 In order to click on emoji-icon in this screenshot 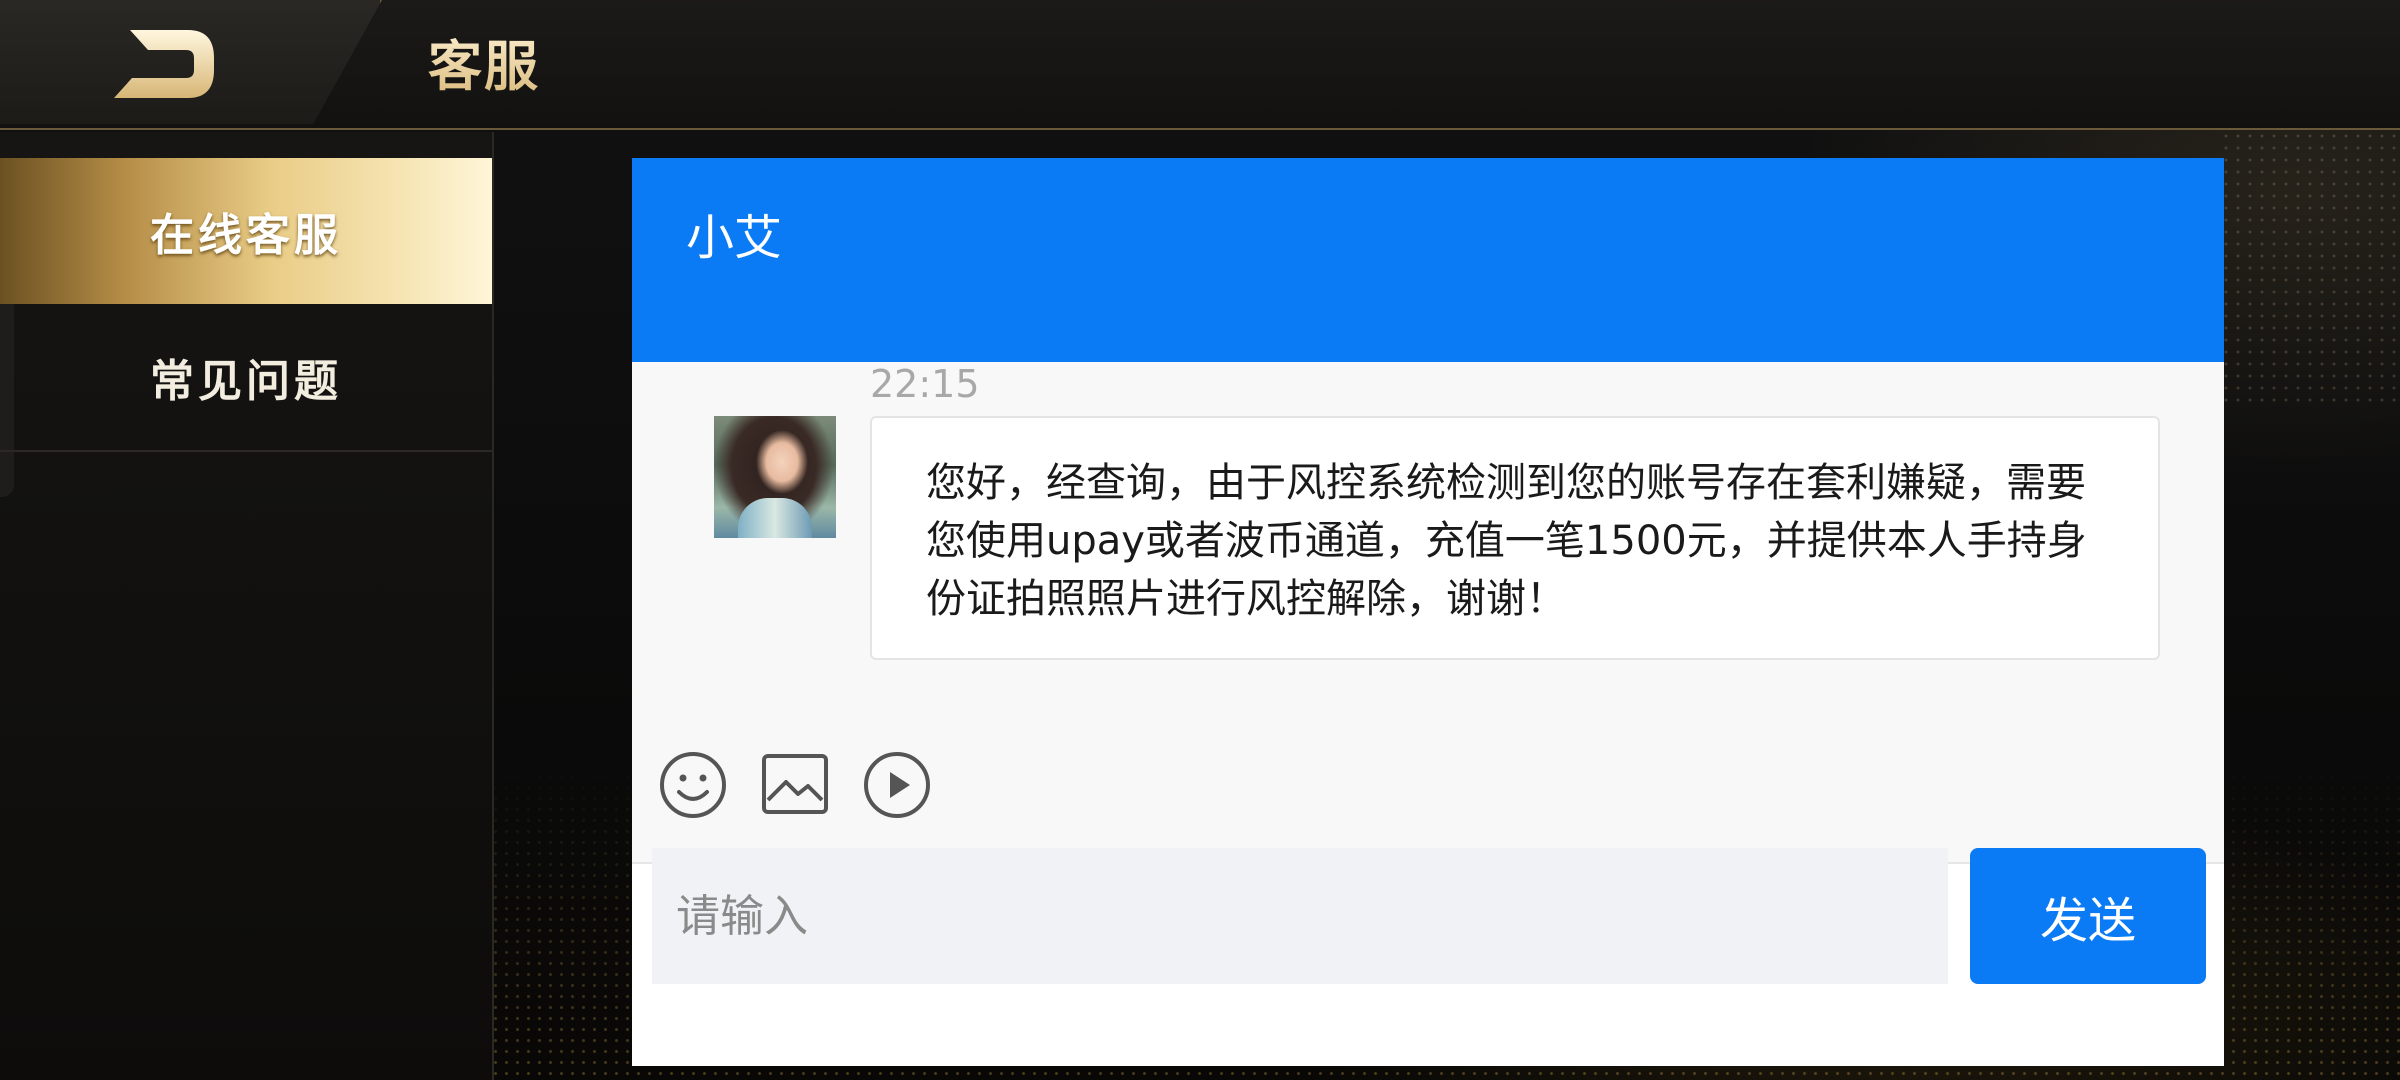, I will do `click(693, 785)`.